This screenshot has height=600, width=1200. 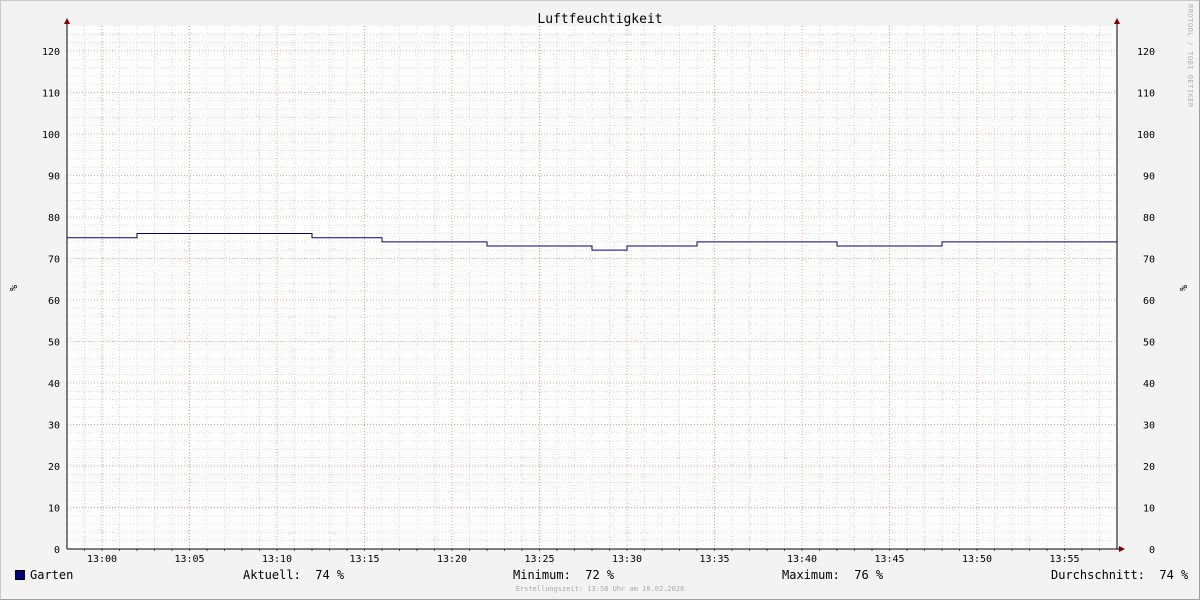 I want to click on legend-swatch-garten, so click(x=20, y=575).